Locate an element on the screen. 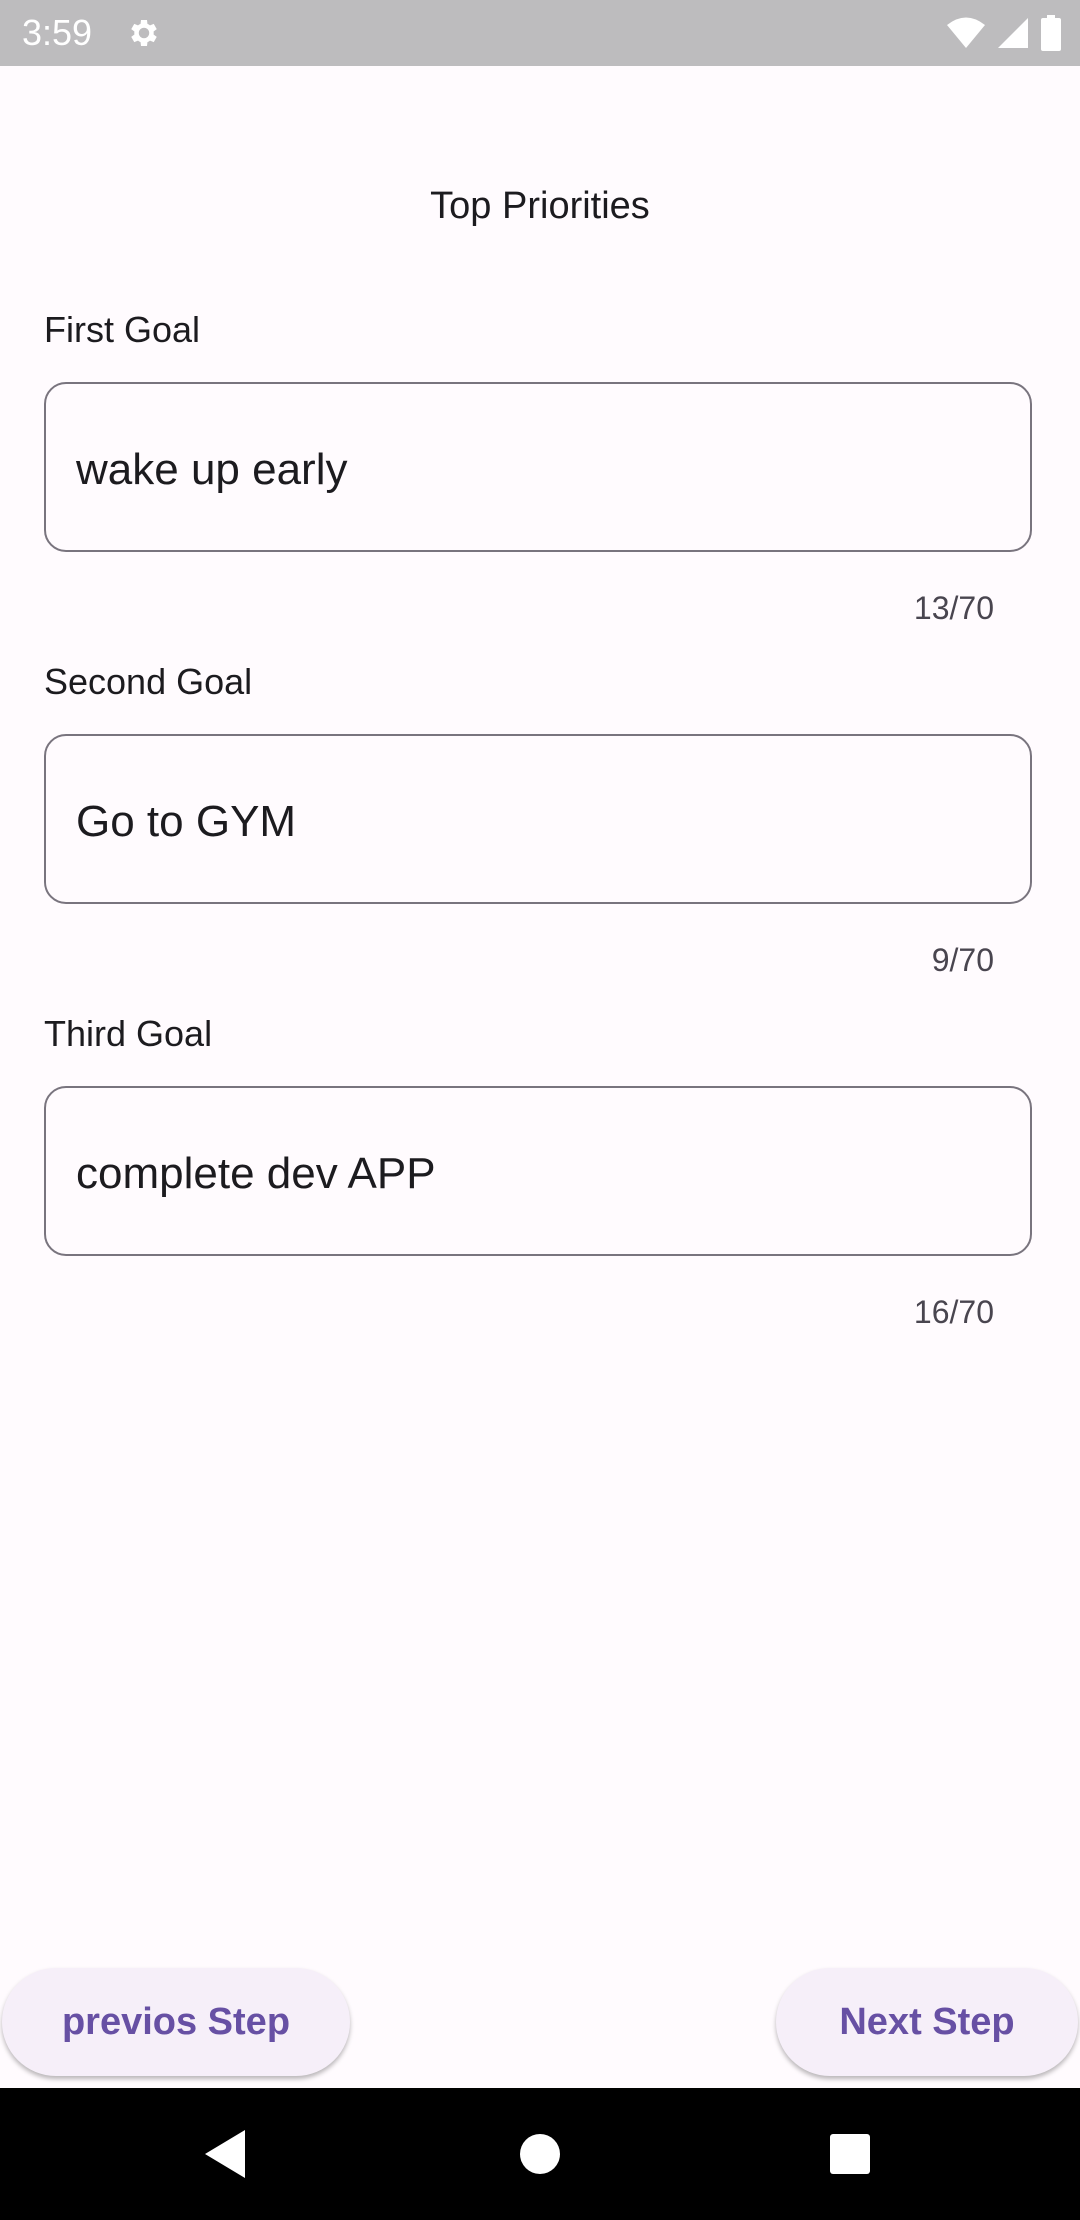 This screenshot has height=2220, width=1080. goal-field-first: First Goal wake up early 13/70 is located at coordinates (540, 471).